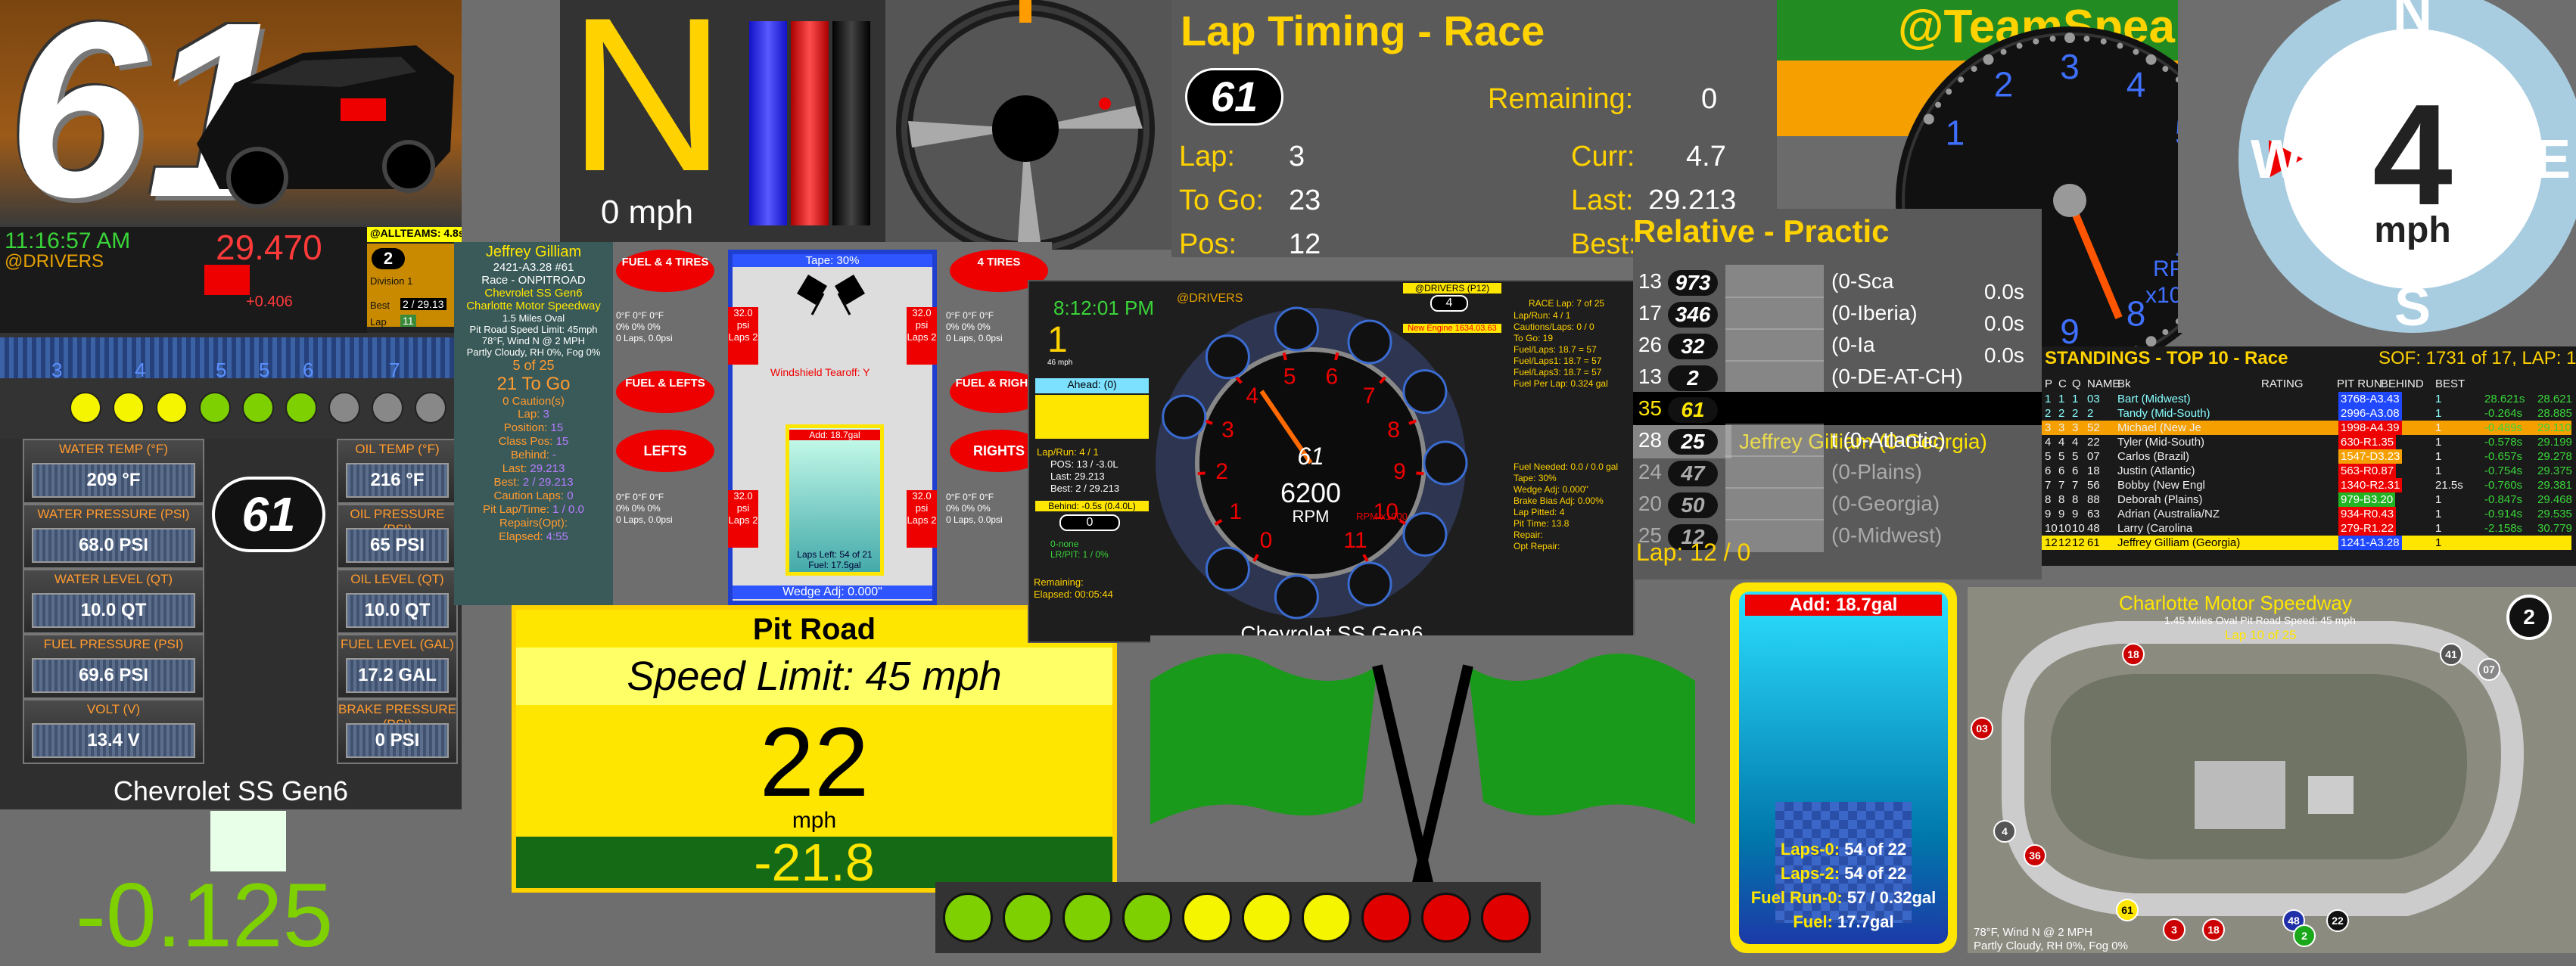 The width and height of the screenshot is (2576, 966). Describe the element at coordinates (2033, 932) in the screenshot. I see `track-weather-1: 78°F, Wind N @ 2 MPH` at that location.